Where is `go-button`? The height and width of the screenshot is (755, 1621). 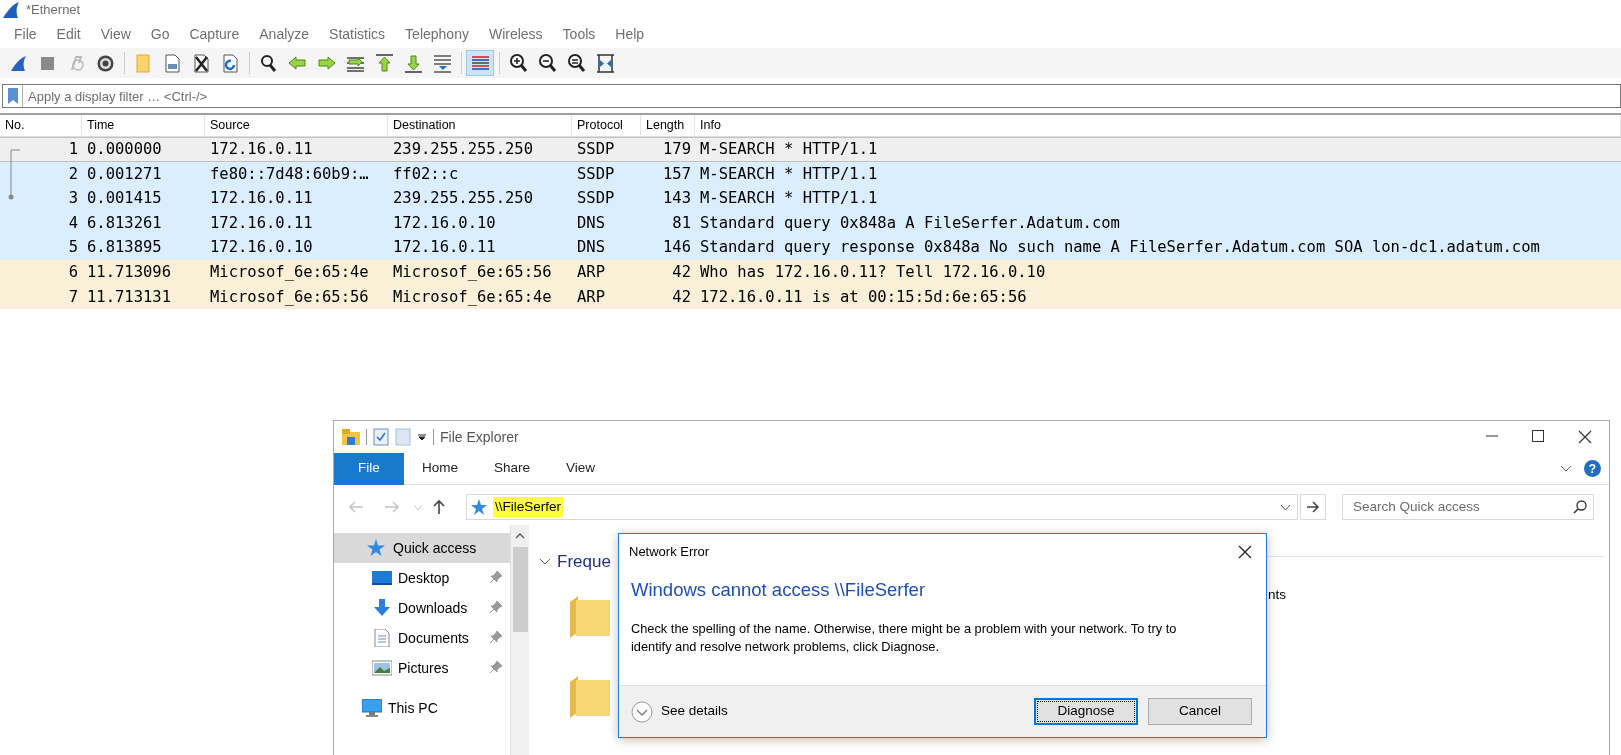 go-button is located at coordinates (1313, 507).